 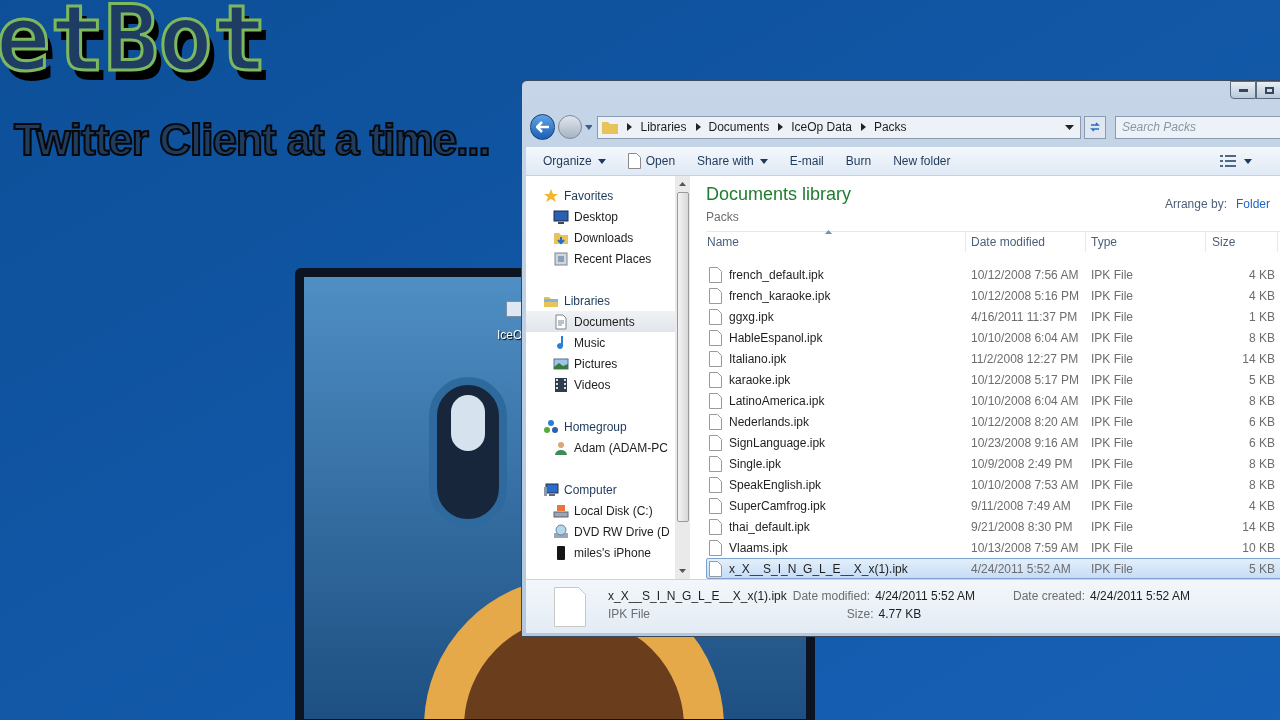 What do you see at coordinates (600, 552) in the screenshot?
I see `nav-item: miles's iPhone` at bounding box center [600, 552].